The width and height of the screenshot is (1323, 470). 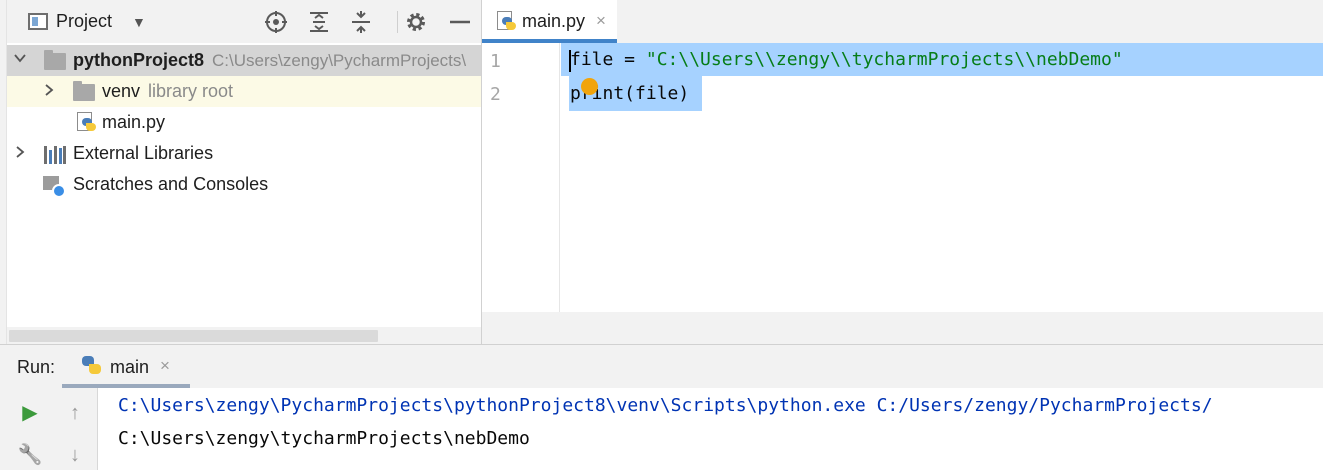 What do you see at coordinates (339, 60) in the screenshot?
I see `project-root-path: C:\Users\zengy\PycharmProjects\` at bounding box center [339, 60].